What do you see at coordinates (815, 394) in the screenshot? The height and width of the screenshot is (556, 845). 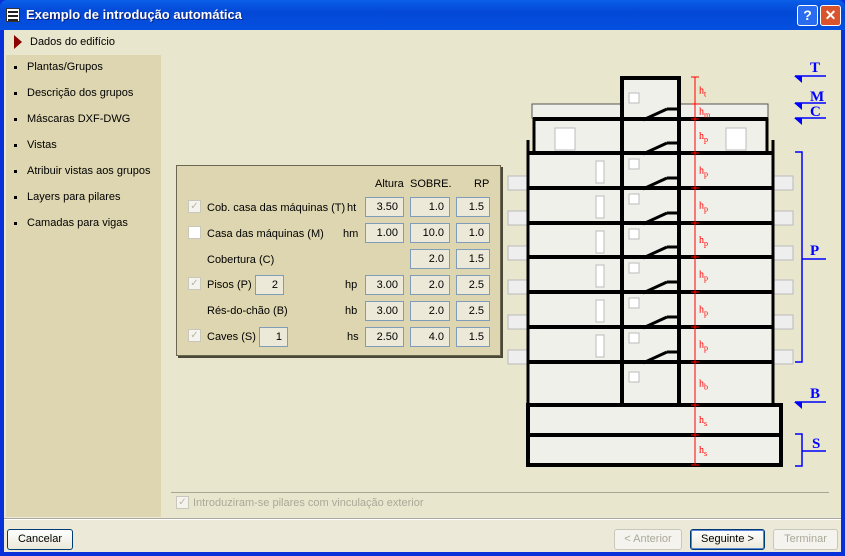 I see `level-label-B: B` at bounding box center [815, 394].